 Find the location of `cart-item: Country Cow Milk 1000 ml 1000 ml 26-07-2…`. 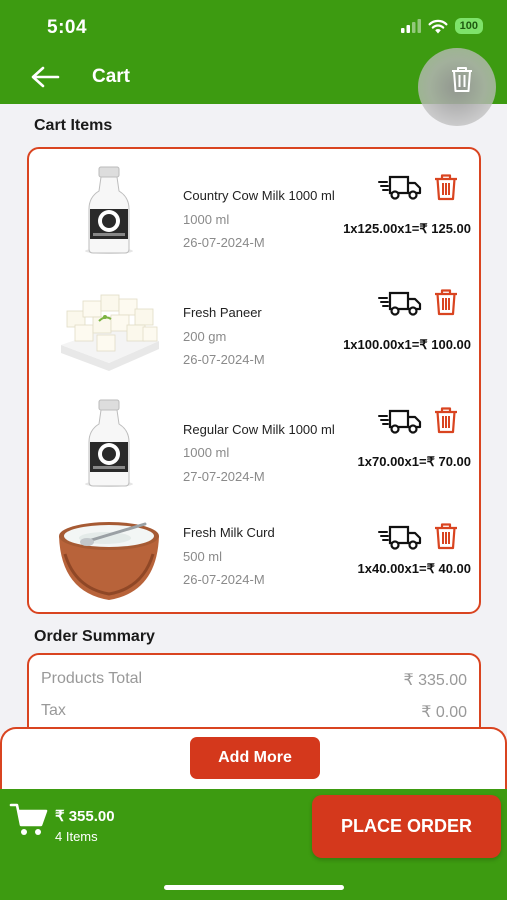

cart-item: Country Cow Milk 1000 ml 1000 ml 26-07-2… is located at coordinates (254, 214).